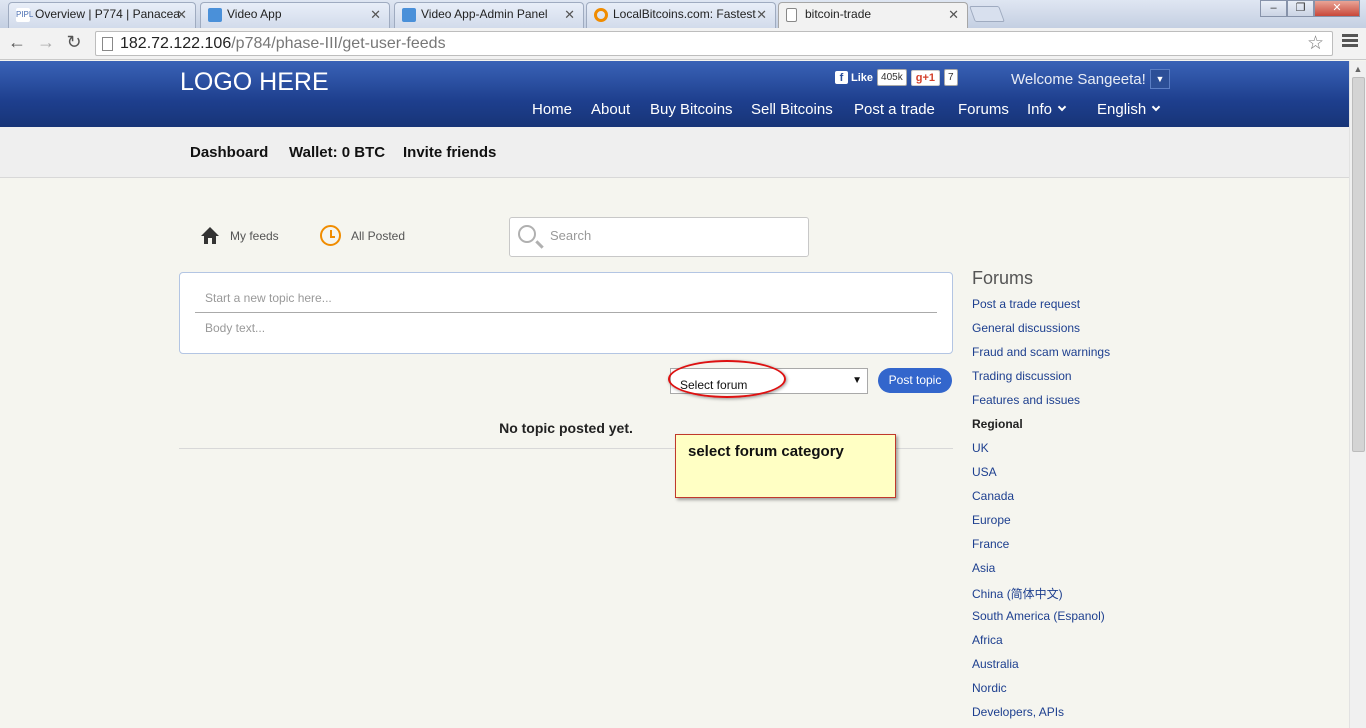 The image size is (1366, 728). What do you see at coordinates (1300, 8) in the screenshot?
I see `maximize-button: ❐` at bounding box center [1300, 8].